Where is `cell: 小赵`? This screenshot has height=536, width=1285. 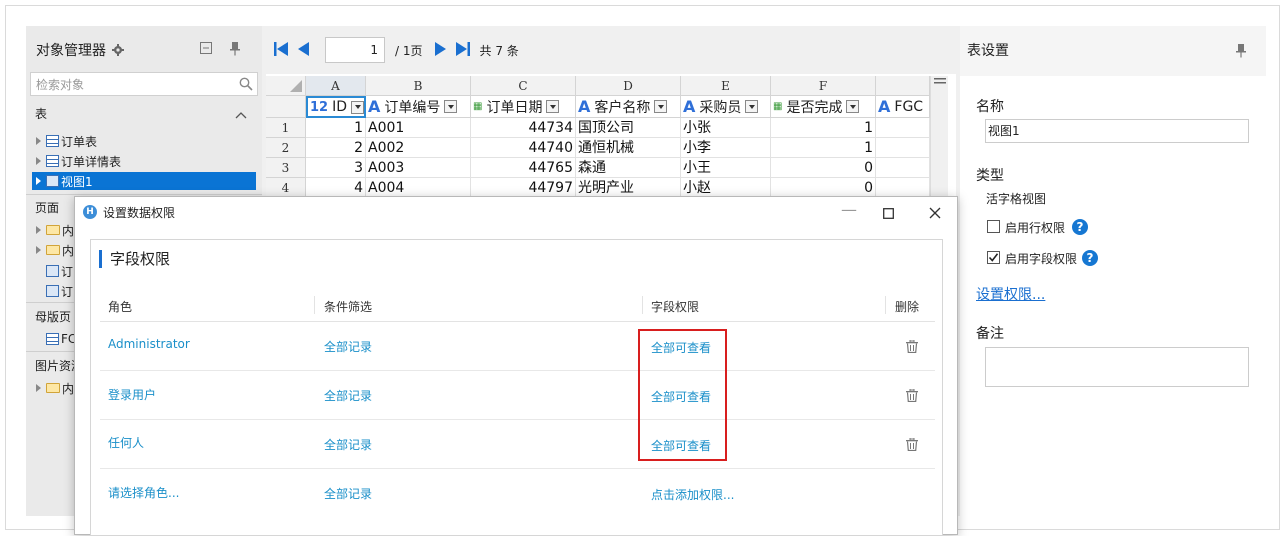 cell: 小赵 is located at coordinates (726, 188).